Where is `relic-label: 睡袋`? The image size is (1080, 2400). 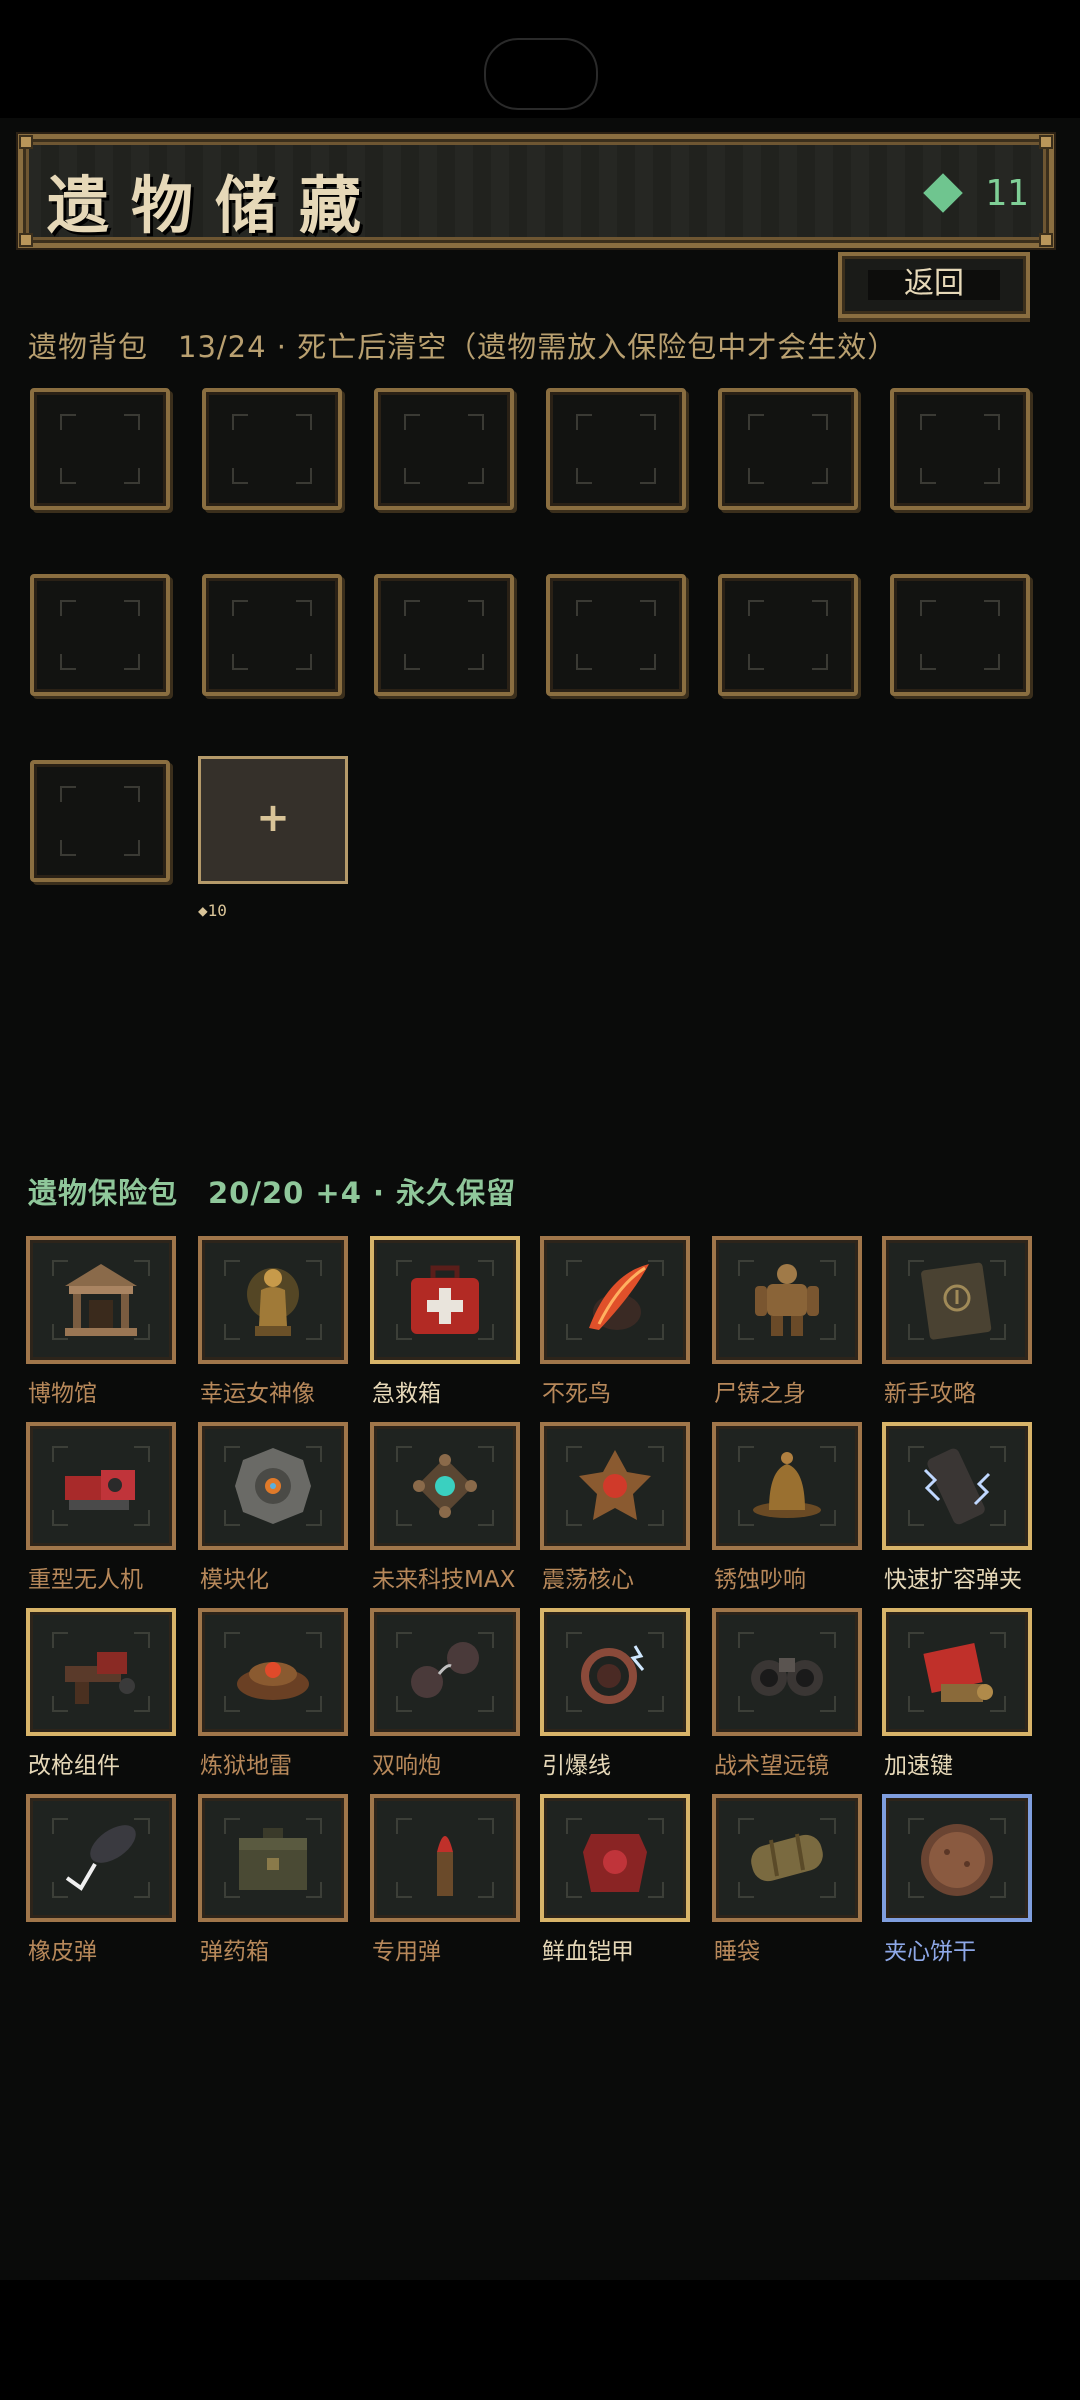
relic-label: 睡袋 is located at coordinates (737, 1952).